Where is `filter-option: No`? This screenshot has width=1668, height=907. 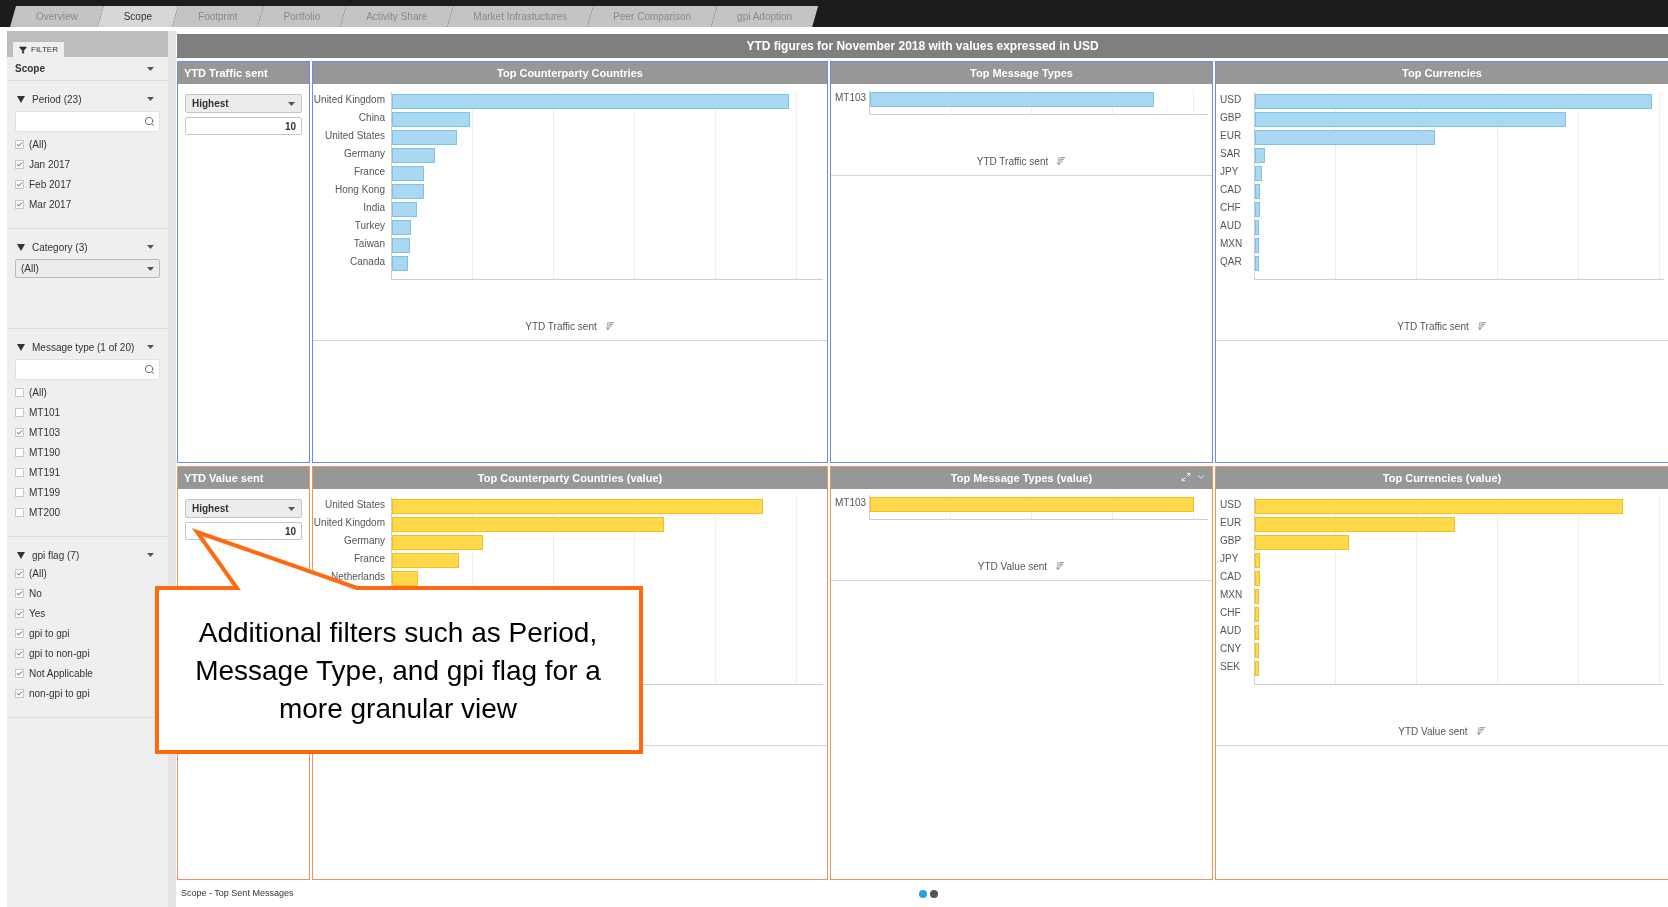
filter-option: No is located at coordinates (28, 593).